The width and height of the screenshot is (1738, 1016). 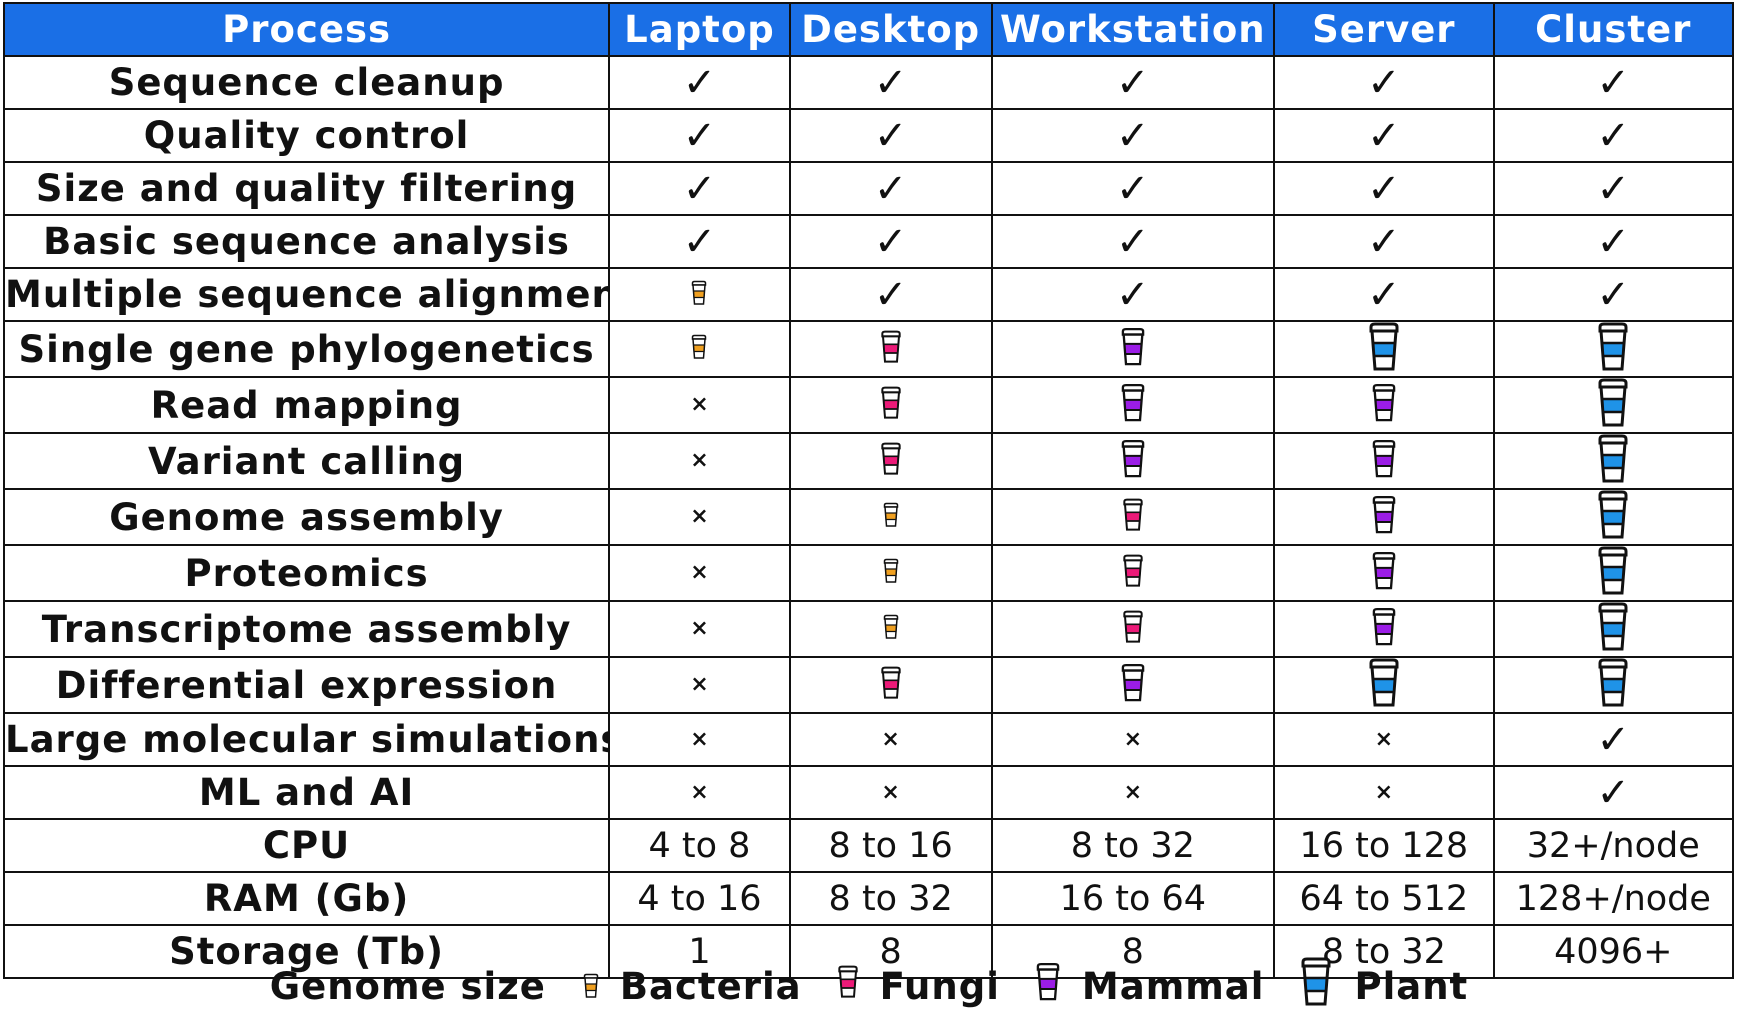 I want to click on fungi-cup-cell, so click(x=890, y=349).